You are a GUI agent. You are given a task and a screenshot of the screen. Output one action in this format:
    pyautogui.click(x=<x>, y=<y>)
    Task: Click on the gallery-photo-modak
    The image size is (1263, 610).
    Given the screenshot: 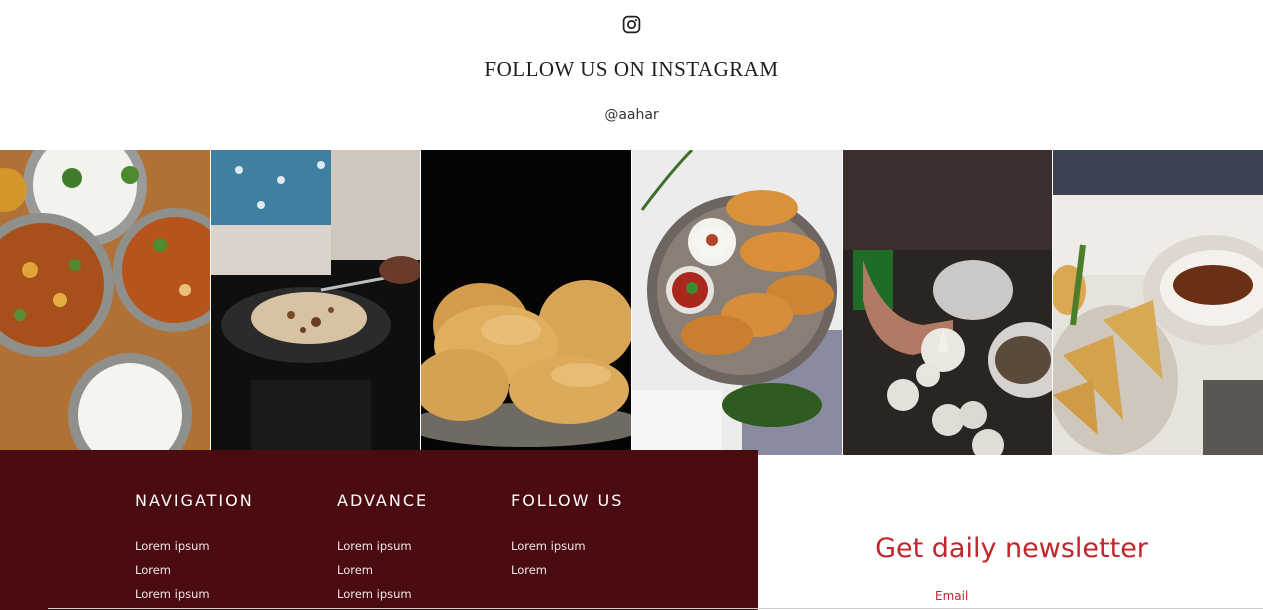 What is the action you would take?
    pyautogui.click(x=947, y=302)
    